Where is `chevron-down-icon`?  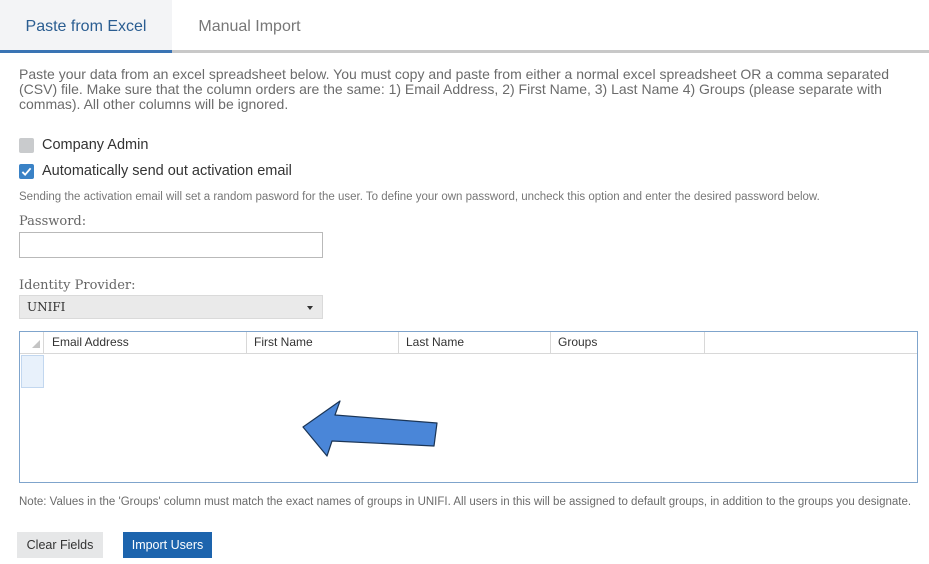
chevron-down-icon is located at coordinates (310, 308).